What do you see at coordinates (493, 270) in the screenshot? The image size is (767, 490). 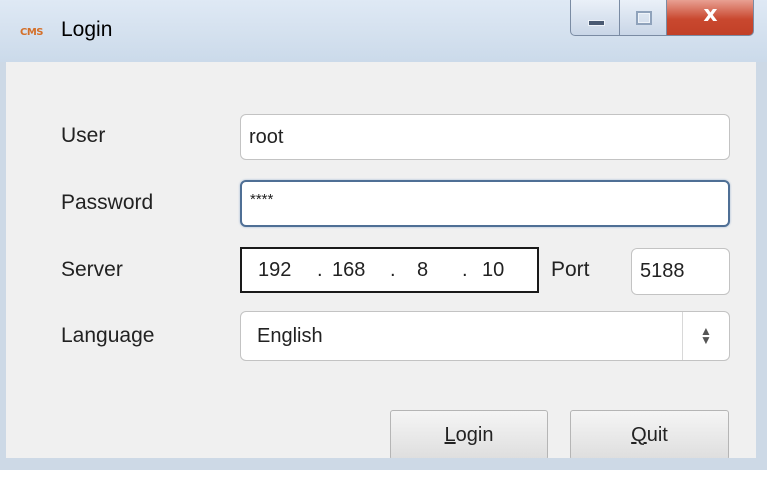 I see `ip-octet-4: 10` at bounding box center [493, 270].